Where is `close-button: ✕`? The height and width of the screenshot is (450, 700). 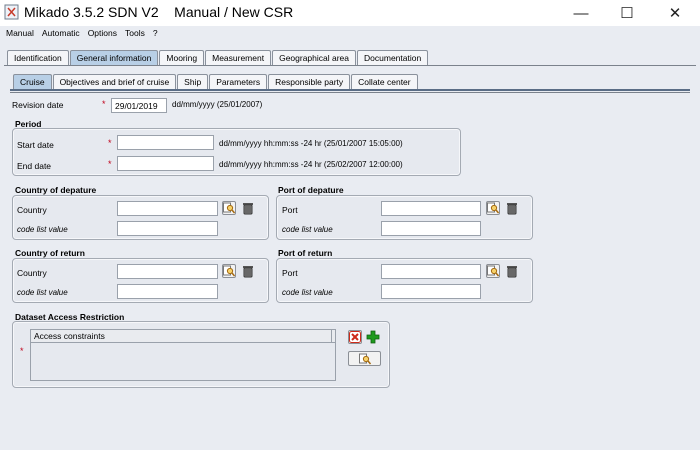 close-button: ✕ is located at coordinates (675, 13).